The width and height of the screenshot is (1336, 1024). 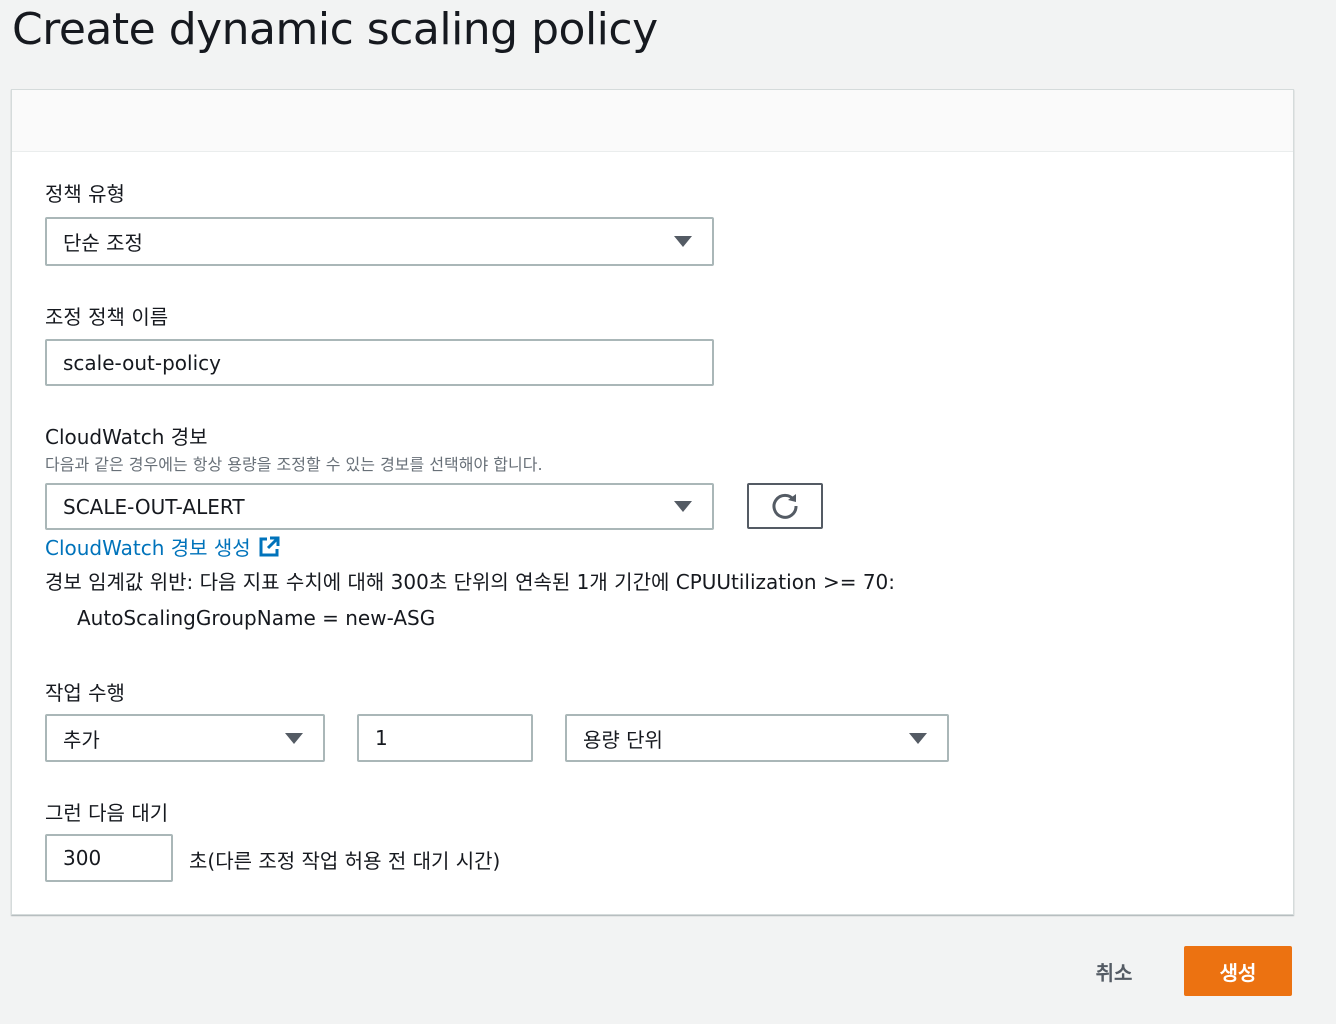 What do you see at coordinates (1114, 971) in the screenshot?
I see `cancel-button: 취소` at bounding box center [1114, 971].